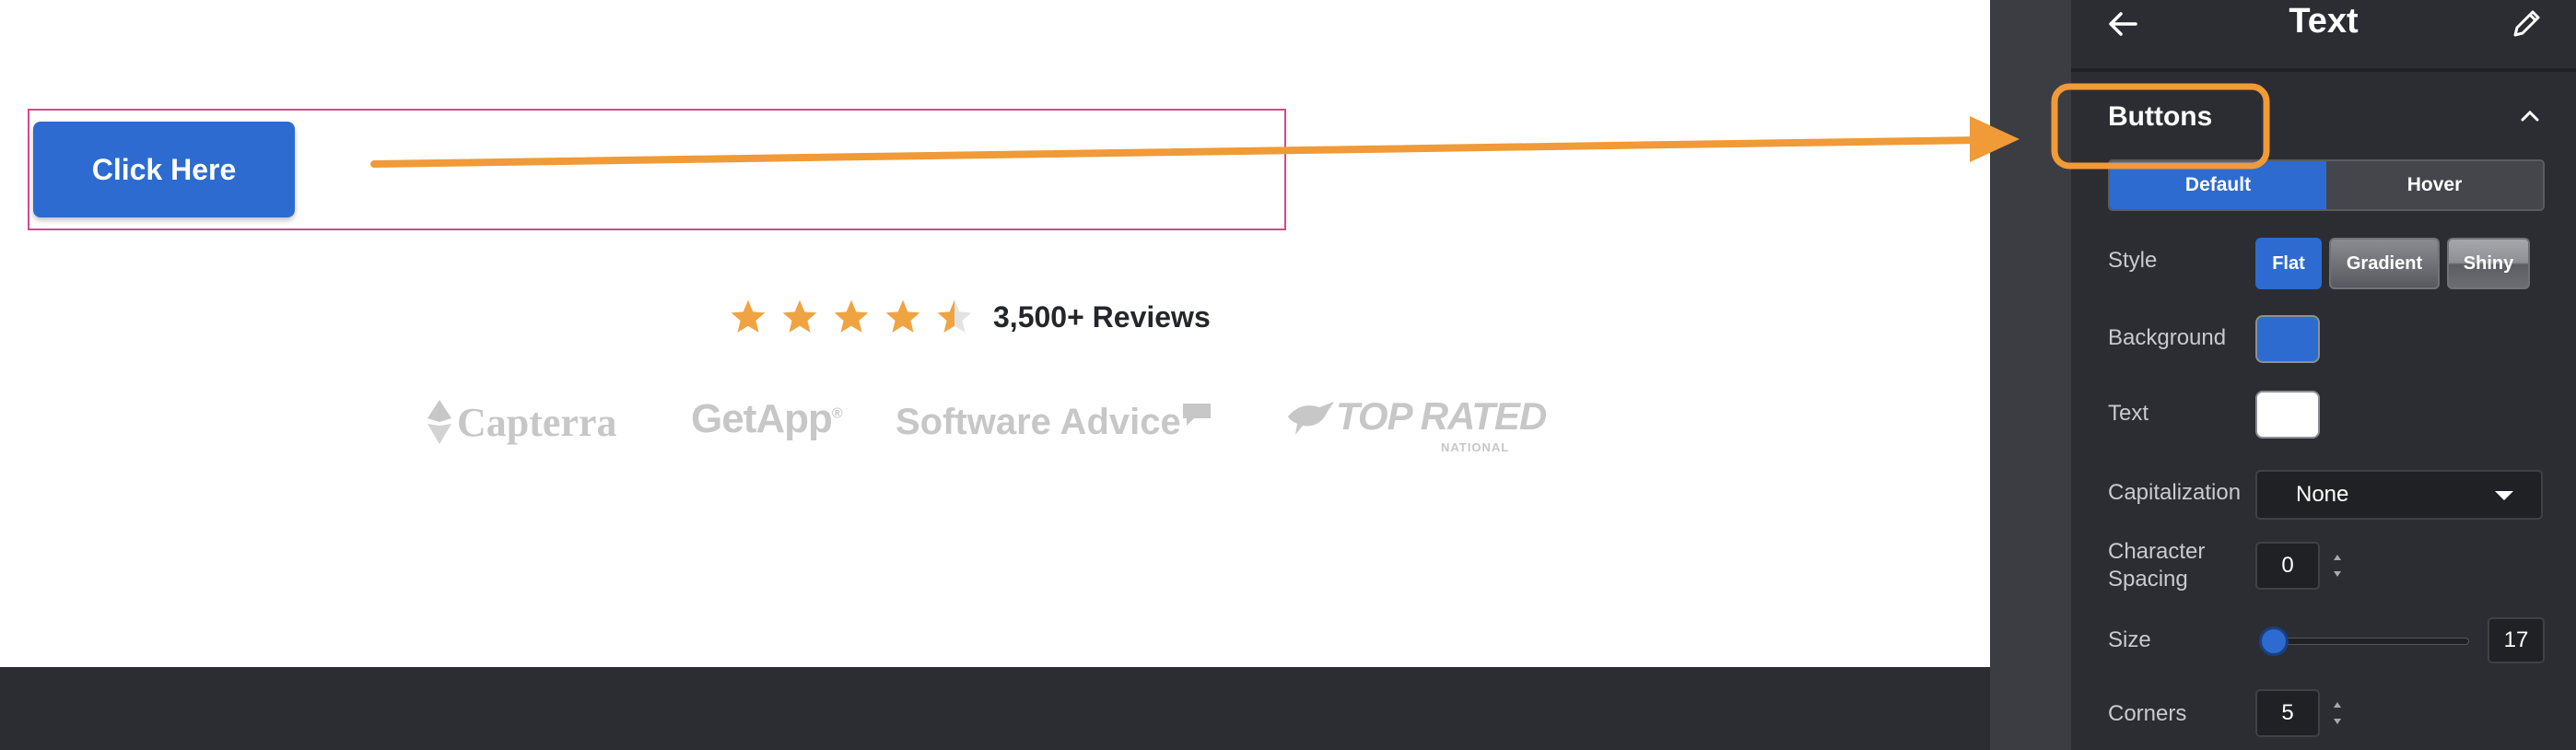  Describe the element at coordinates (837, 413) in the screenshot. I see `getapp-logo-mark: ®` at that location.